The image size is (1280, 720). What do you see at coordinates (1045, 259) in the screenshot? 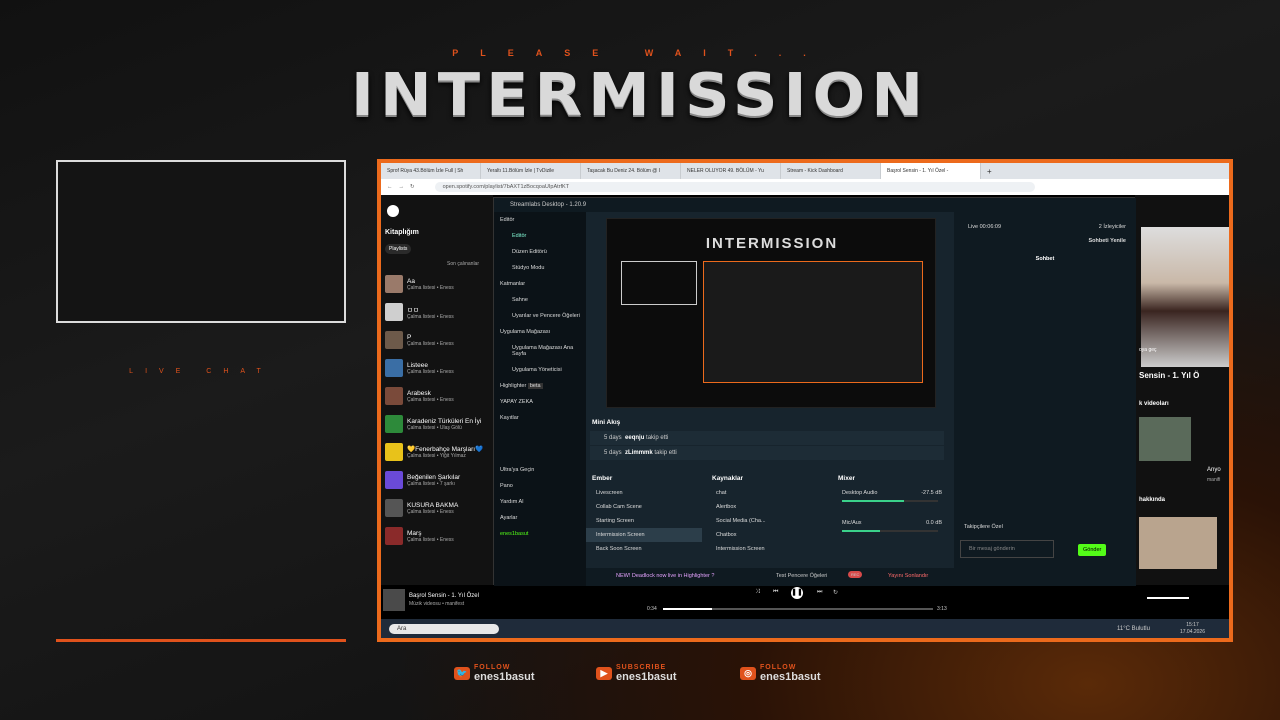
I see `chat-tab: Sohbet` at bounding box center [1045, 259].